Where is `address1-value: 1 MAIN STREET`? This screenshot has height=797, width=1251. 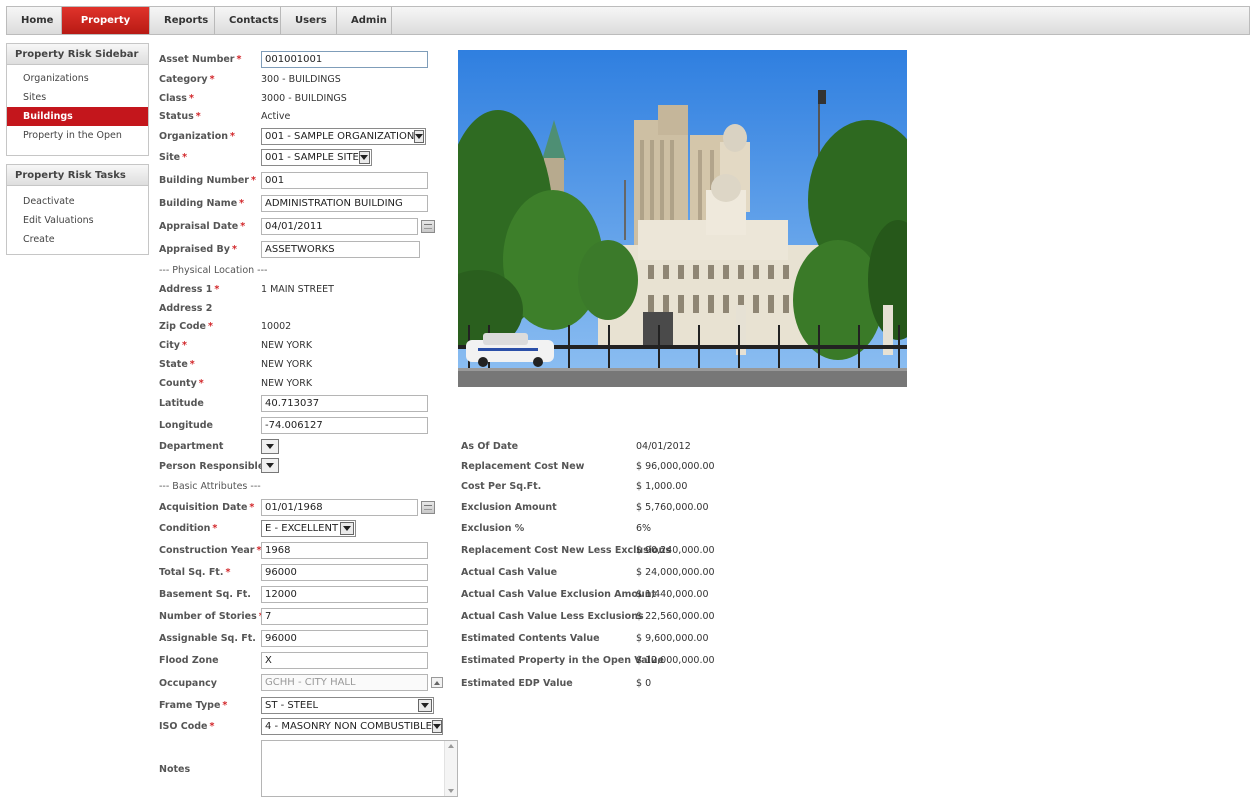 address1-value: 1 MAIN STREET is located at coordinates (297, 289).